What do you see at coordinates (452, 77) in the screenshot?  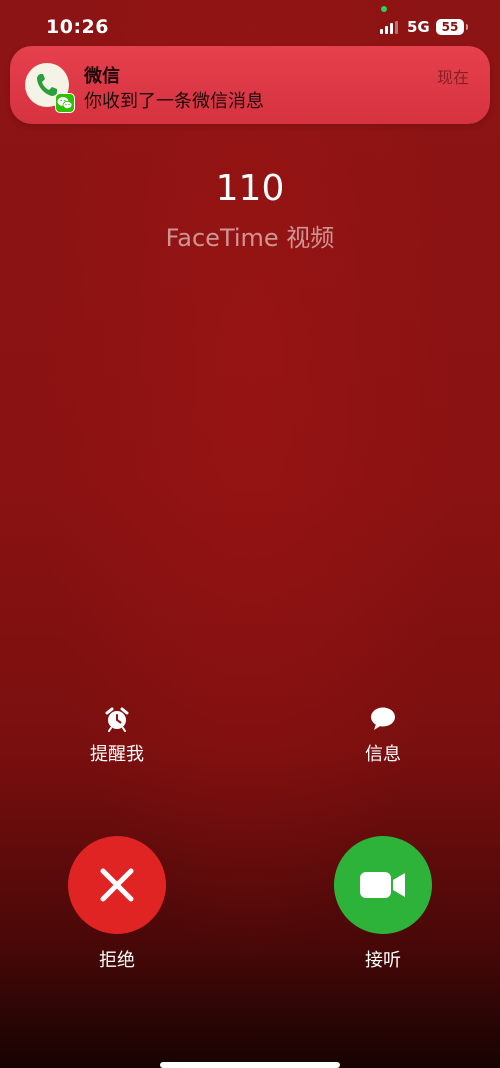 I see `notification-time: 现在` at bounding box center [452, 77].